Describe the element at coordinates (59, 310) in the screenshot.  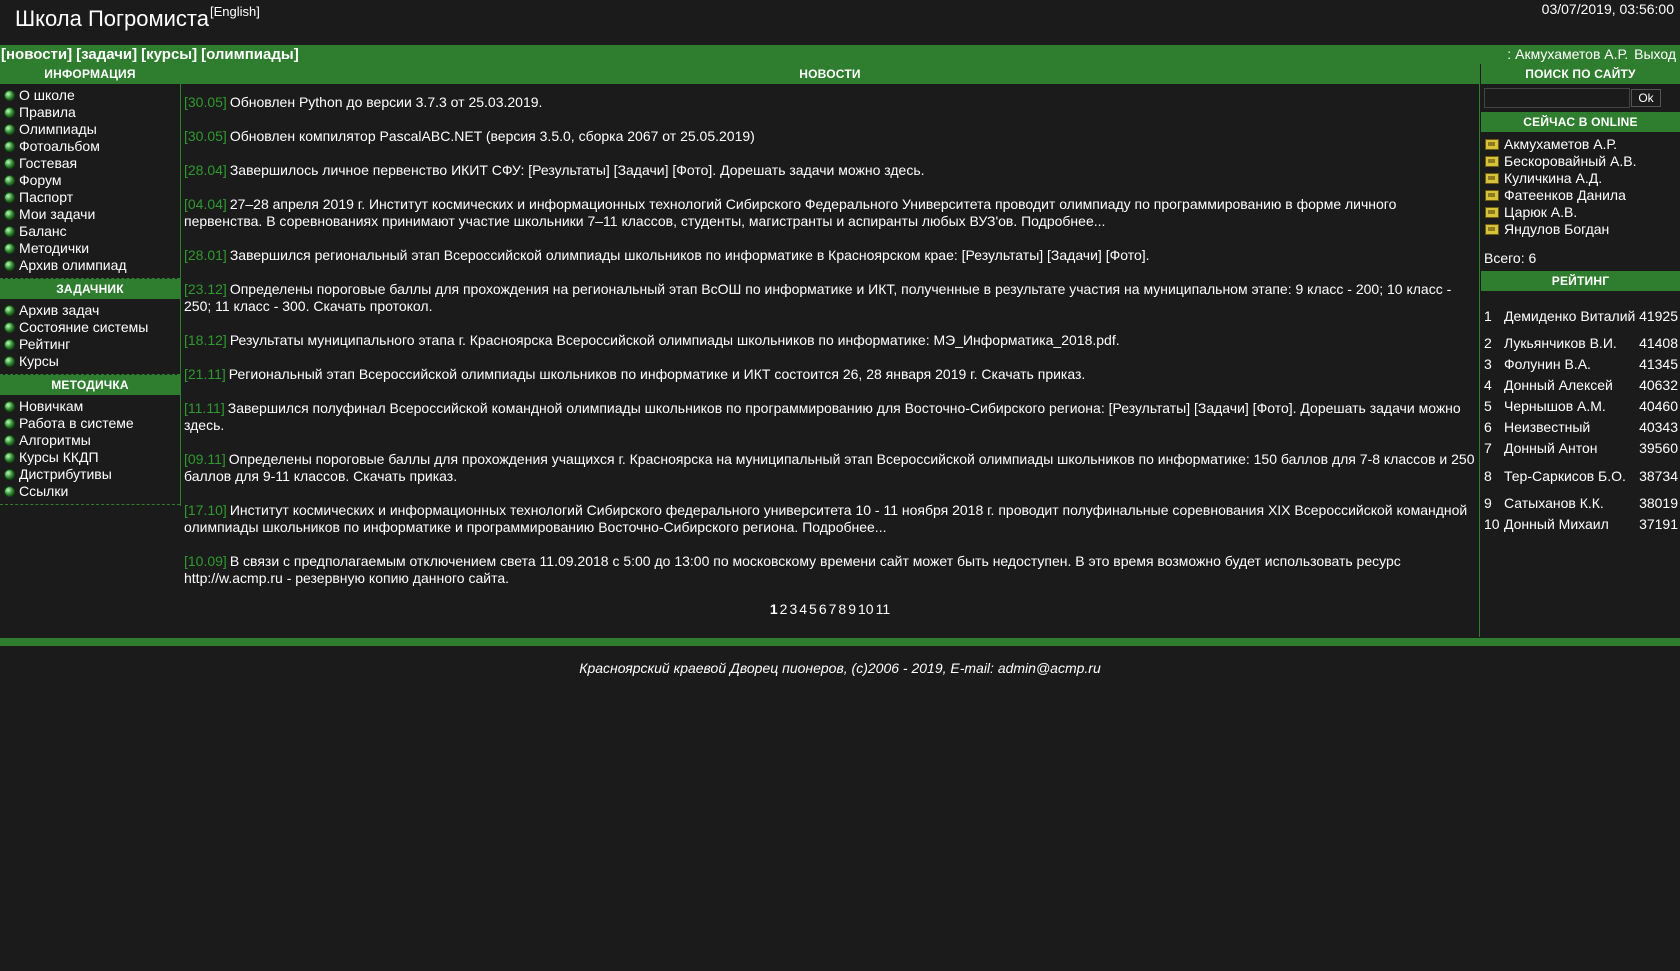
I see `menu-item-label: Архив задач` at that location.